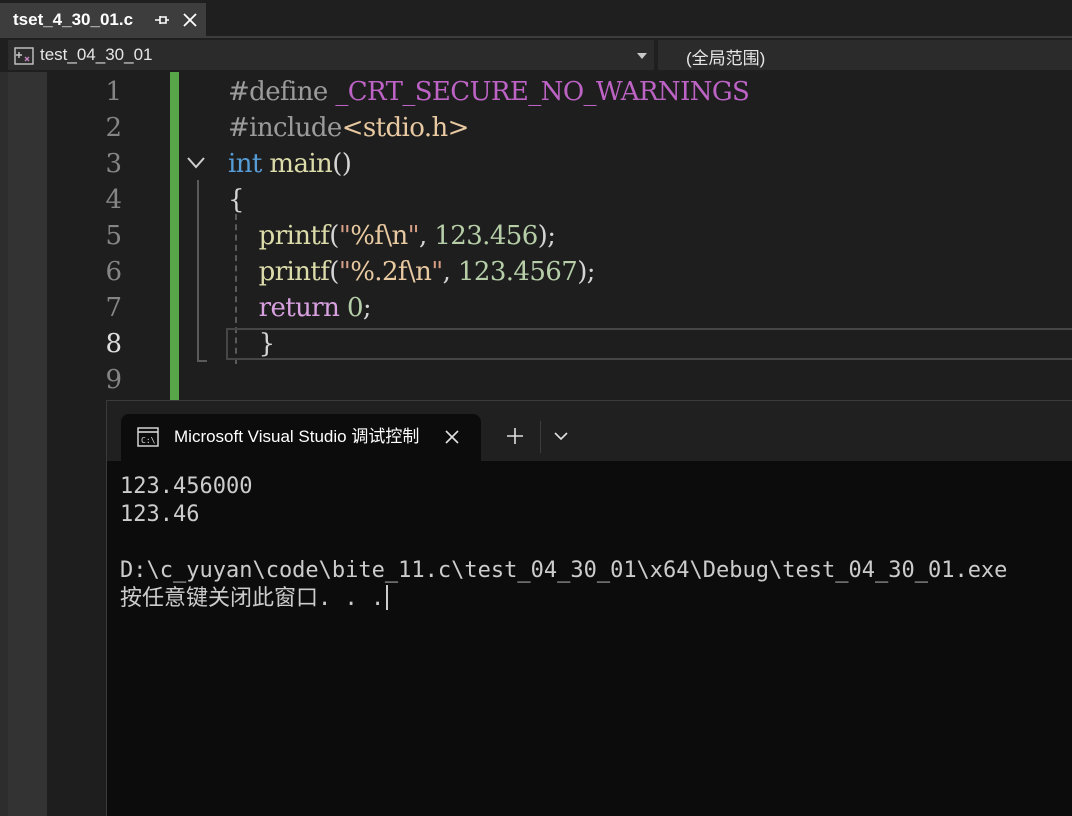 The image size is (1072, 816). I want to click on console-output-line: 123.46, so click(596, 515).